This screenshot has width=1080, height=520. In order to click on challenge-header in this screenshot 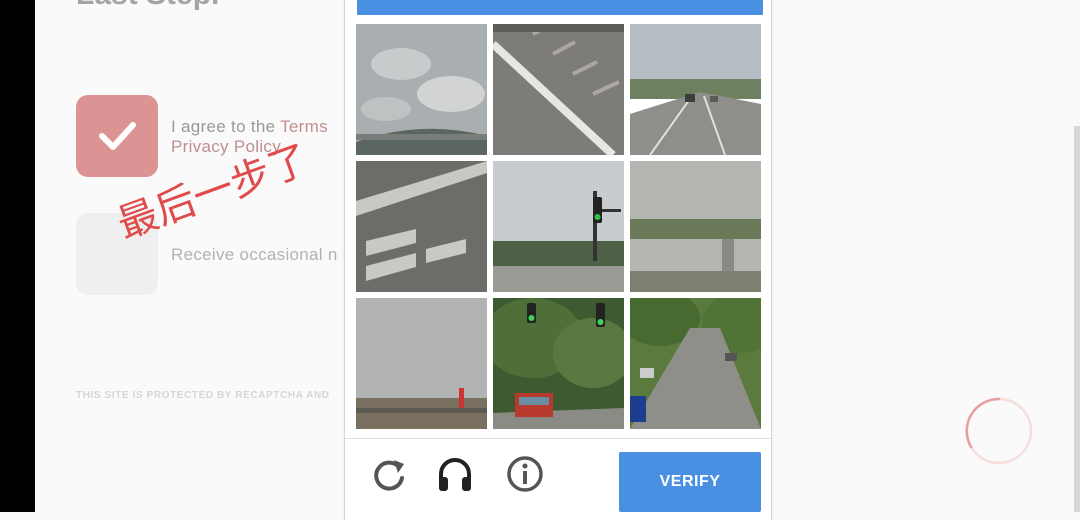, I will do `click(560, 7)`.